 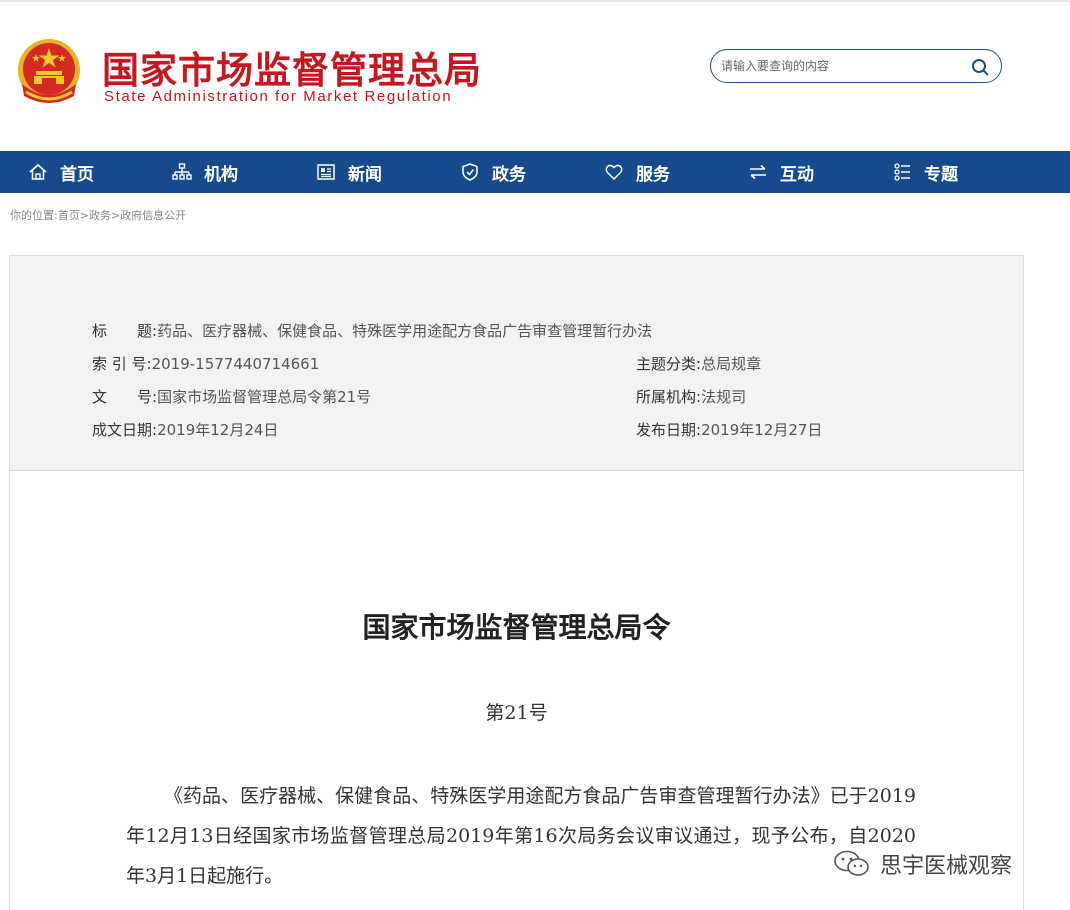 What do you see at coordinates (653, 174) in the screenshot?
I see `nav-label: 服务` at bounding box center [653, 174].